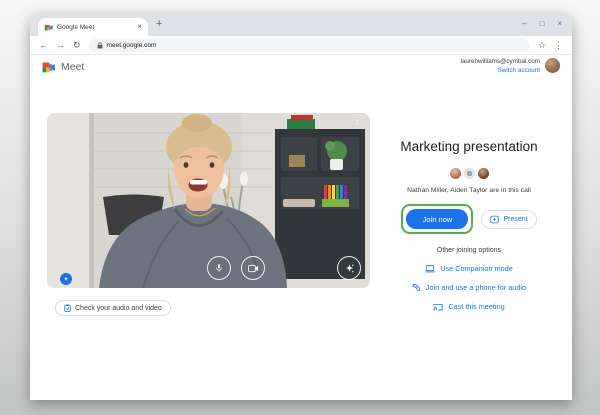 This screenshot has height=415, width=600. What do you see at coordinates (500, 70) in the screenshot?
I see `switch-account-link: Switch account` at bounding box center [500, 70].